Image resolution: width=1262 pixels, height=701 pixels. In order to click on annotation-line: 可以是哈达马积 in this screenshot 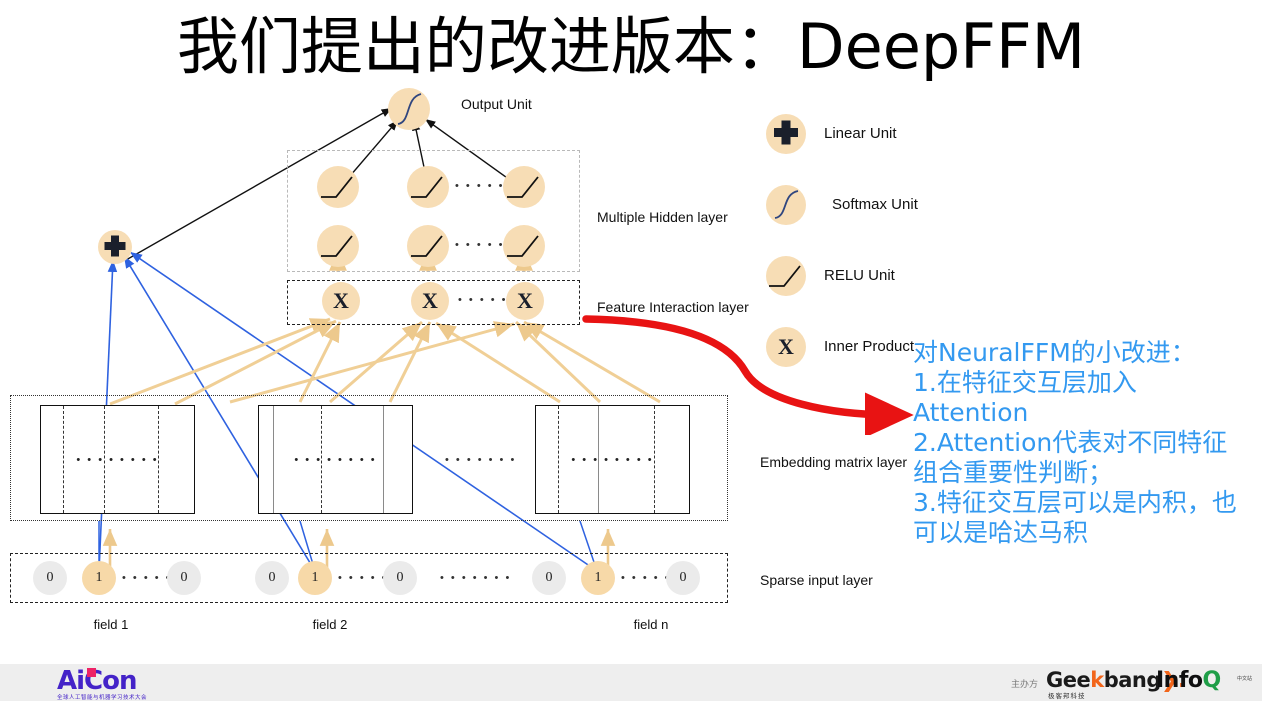, I will do `click(1001, 532)`.